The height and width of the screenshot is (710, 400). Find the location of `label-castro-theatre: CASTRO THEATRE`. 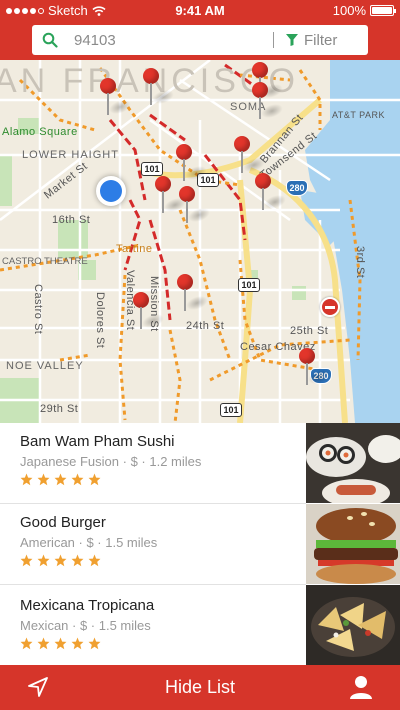

label-castro-theatre: CASTRO THEATRE is located at coordinates (45, 261).